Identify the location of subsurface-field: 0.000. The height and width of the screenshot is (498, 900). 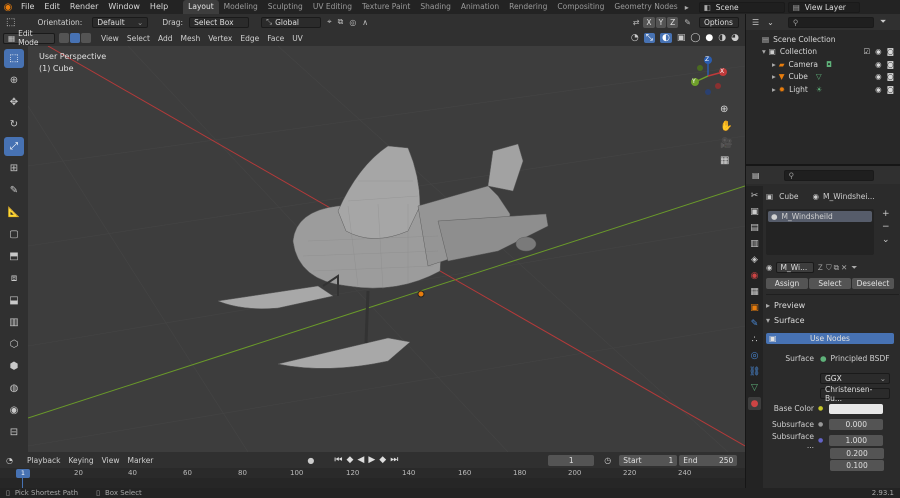
(856, 424).